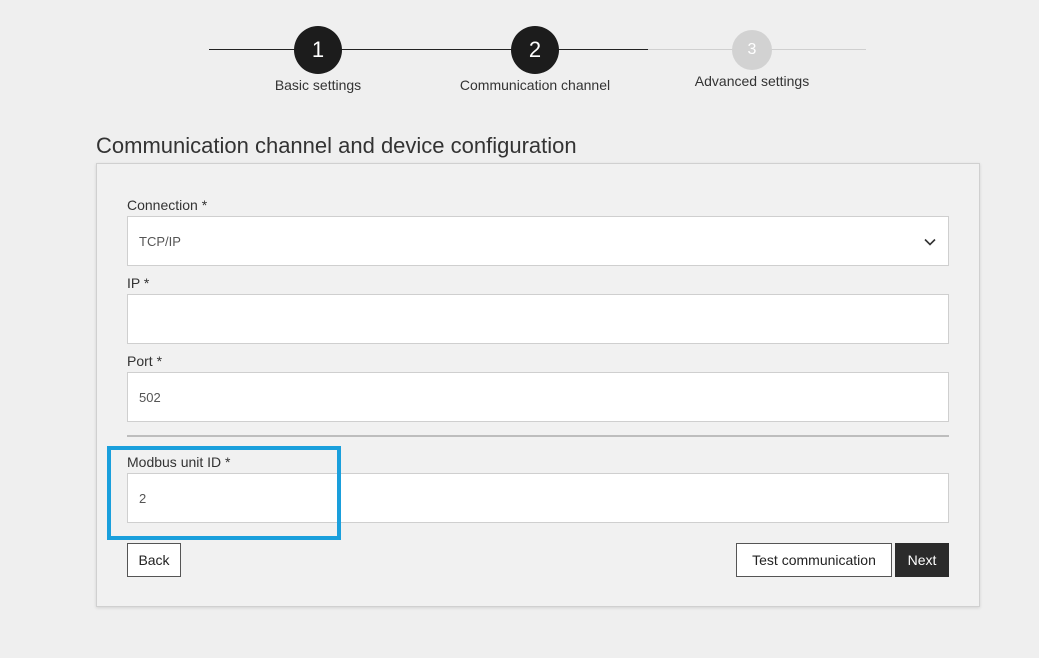 Image resolution: width=1039 pixels, height=658 pixels. What do you see at coordinates (179, 462) in the screenshot?
I see `modbus-unit-id-label: Modbus unit ID *` at bounding box center [179, 462].